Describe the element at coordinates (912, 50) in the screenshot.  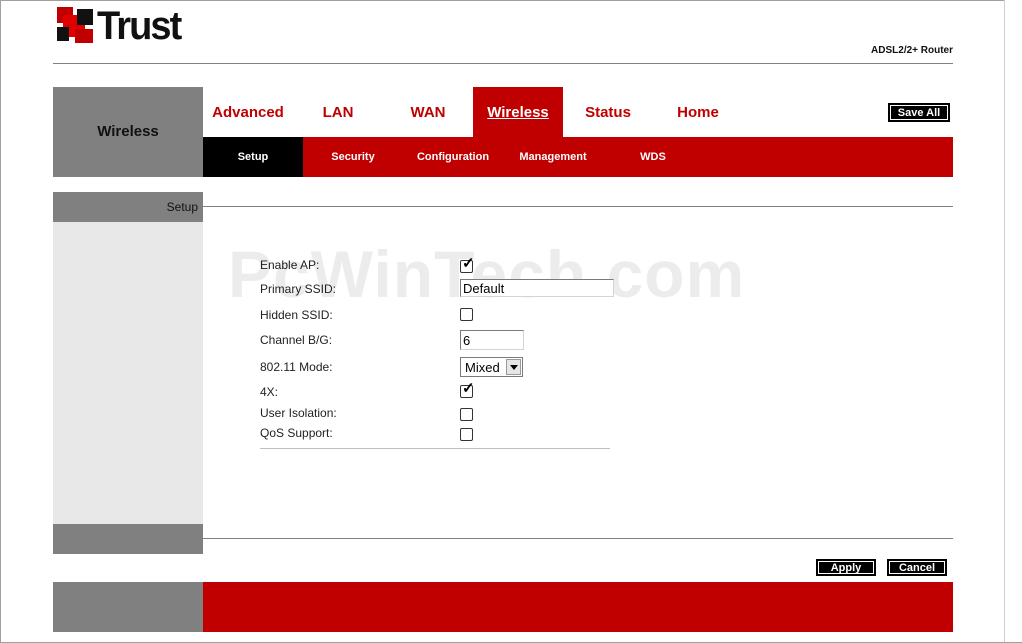
I see `product-name: ADSL2/2+ Router` at that location.